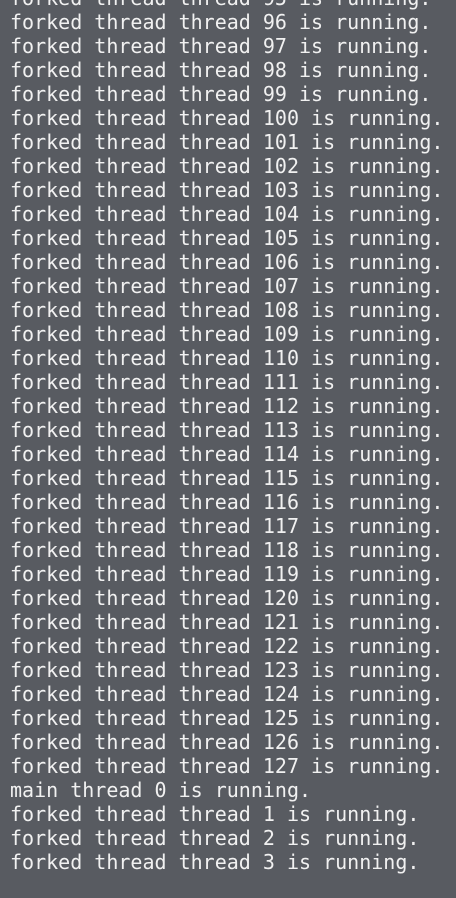 This screenshot has width=456, height=898. Describe the element at coordinates (227, 694) in the screenshot. I see `terminal-line: forked thread thread 124 is running.` at that location.